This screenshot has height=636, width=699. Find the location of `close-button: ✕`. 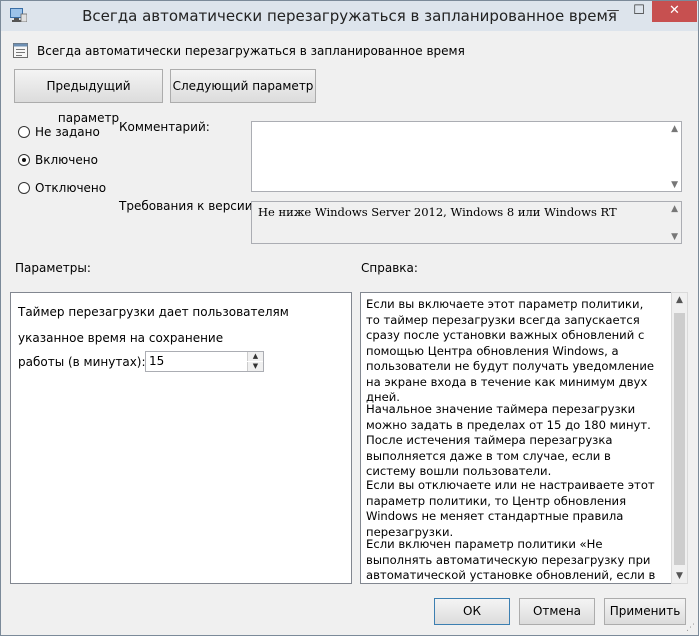

close-button: ✕ is located at coordinates (674, 11).